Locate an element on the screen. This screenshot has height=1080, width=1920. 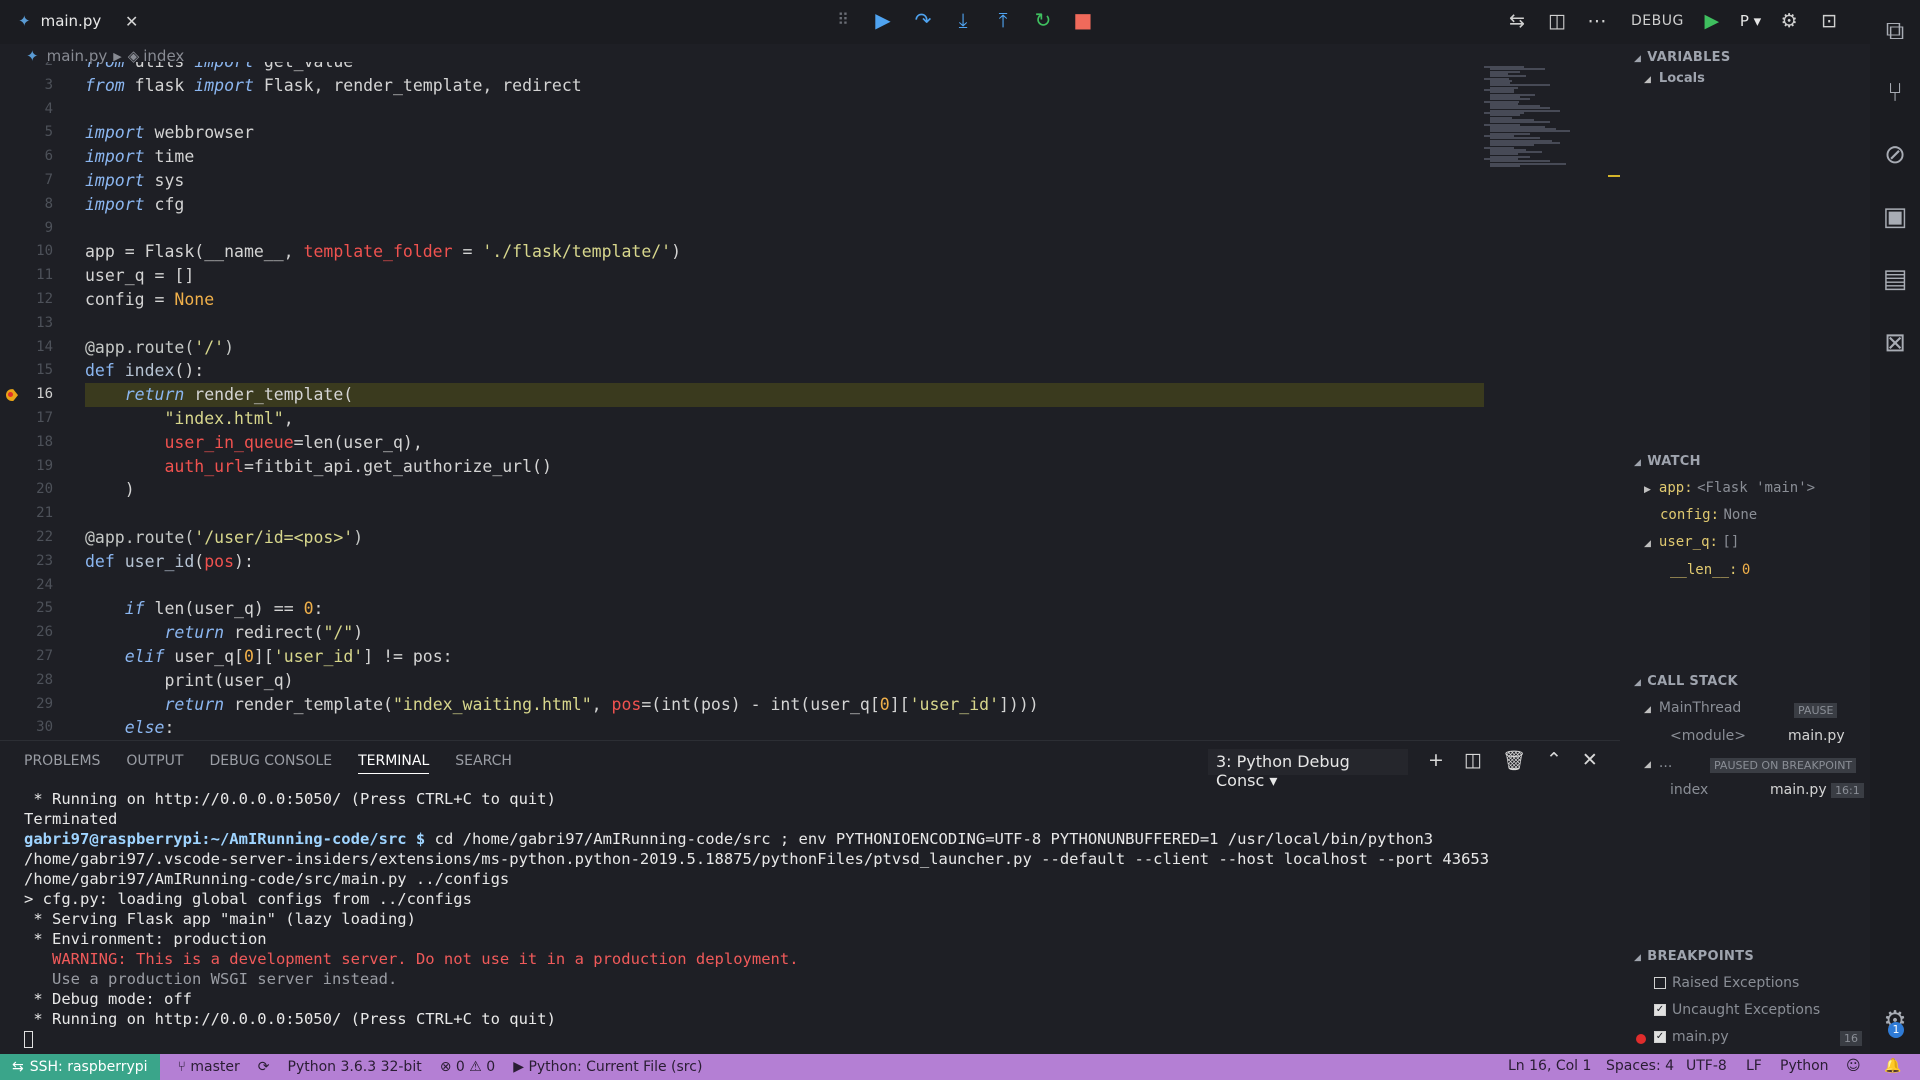
trash-icon: 🗑 is located at coordinates (1514, 760).